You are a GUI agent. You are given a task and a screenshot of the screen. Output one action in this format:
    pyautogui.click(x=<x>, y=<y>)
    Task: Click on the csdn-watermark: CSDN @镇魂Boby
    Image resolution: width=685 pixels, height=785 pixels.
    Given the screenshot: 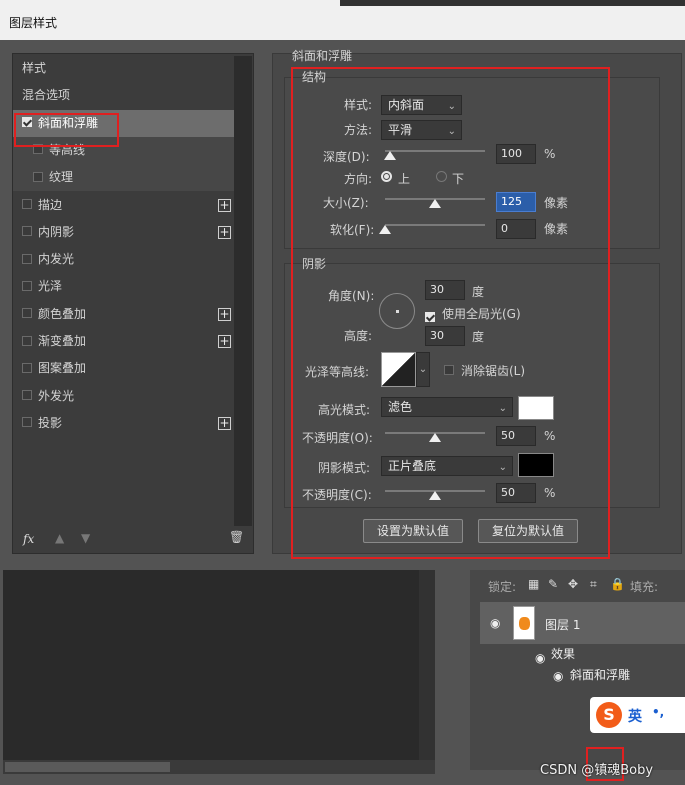 What is the action you would take?
    pyautogui.click(x=597, y=770)
    